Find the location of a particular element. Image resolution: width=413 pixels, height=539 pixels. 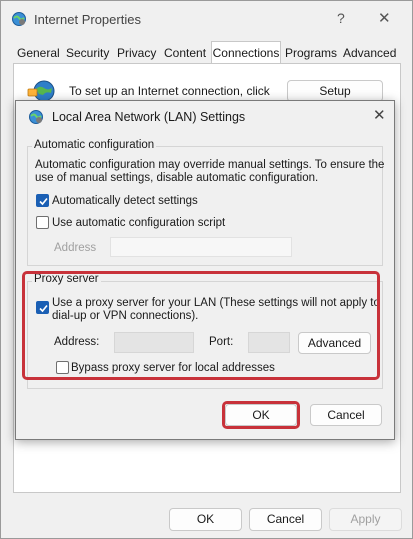

tab-programs: Programs is located at coordinates (311, 53).